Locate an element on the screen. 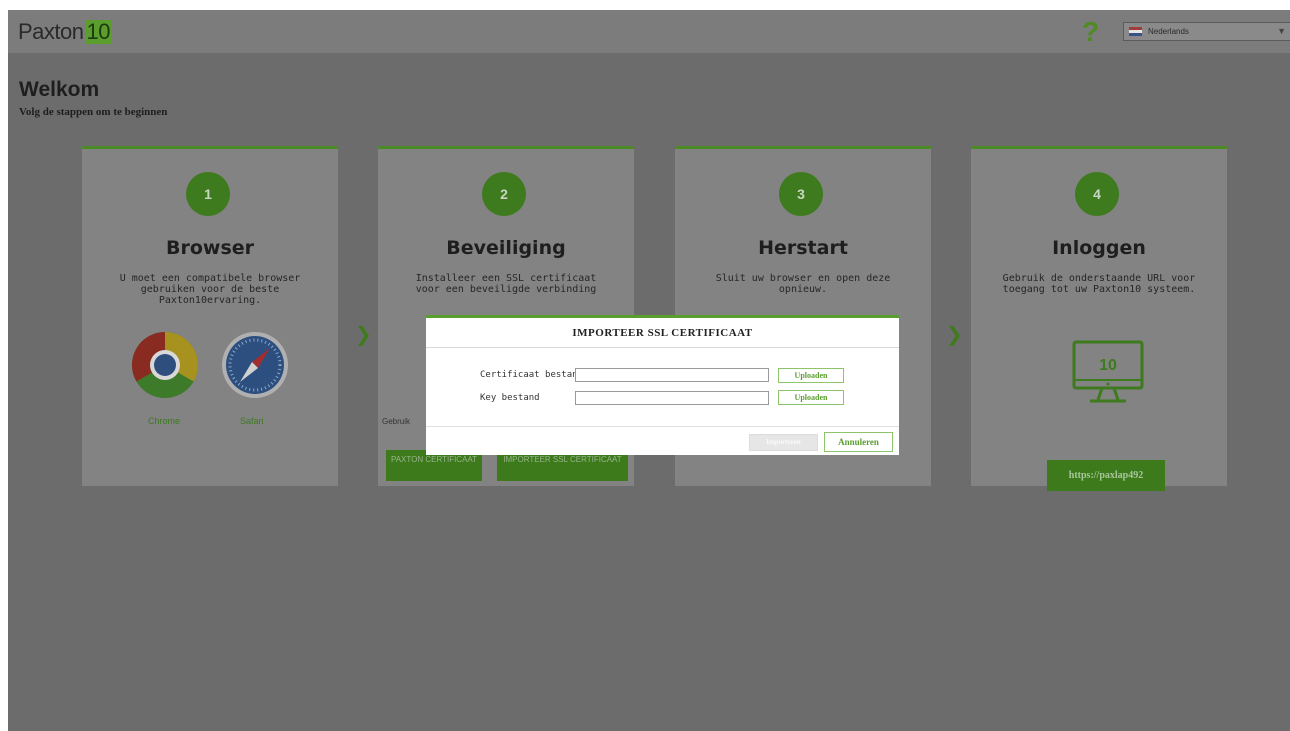 Image resolution: width=1290 pixels, height=731 pixels. top-bar: Paxton 10 ? Nederlands ▼ is located at coordinates (649, 31).